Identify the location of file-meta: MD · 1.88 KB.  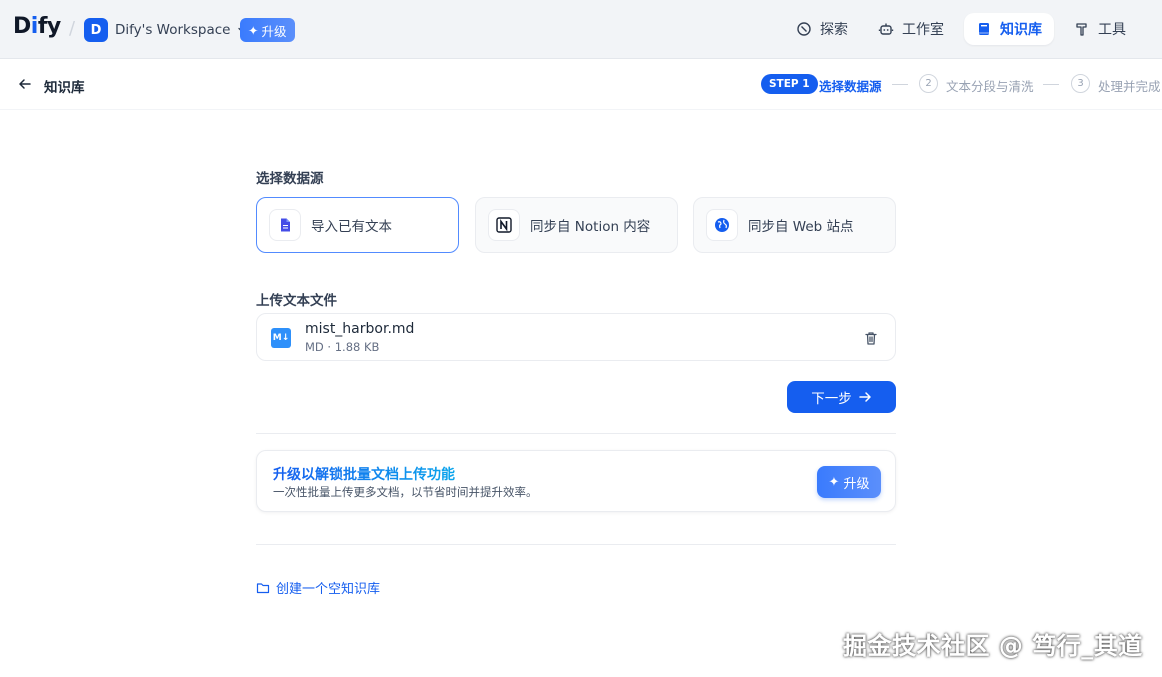
(342, 347).